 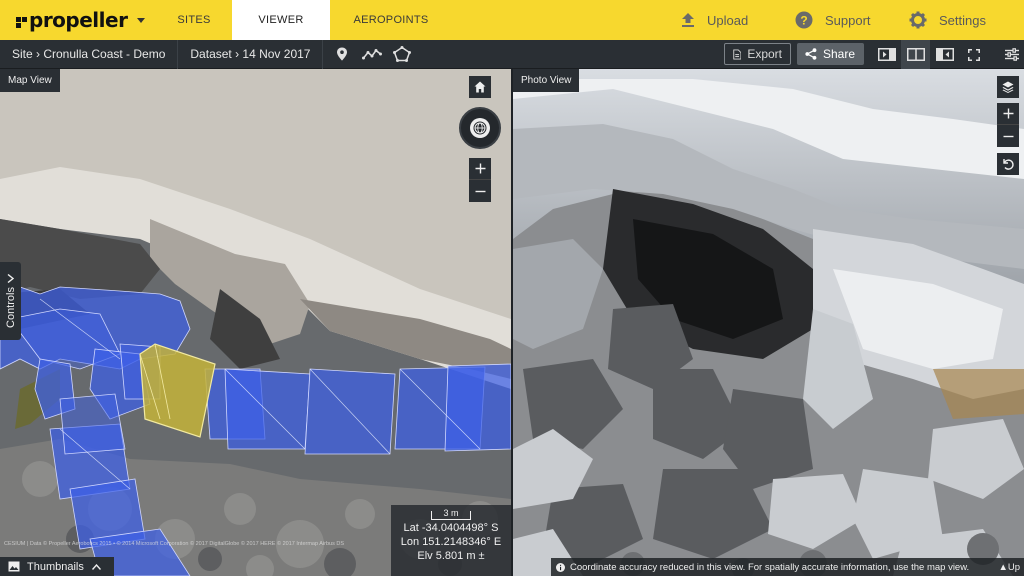 I want to click on thumbnails-label: Thumbnails, so click(x=55, y=566).